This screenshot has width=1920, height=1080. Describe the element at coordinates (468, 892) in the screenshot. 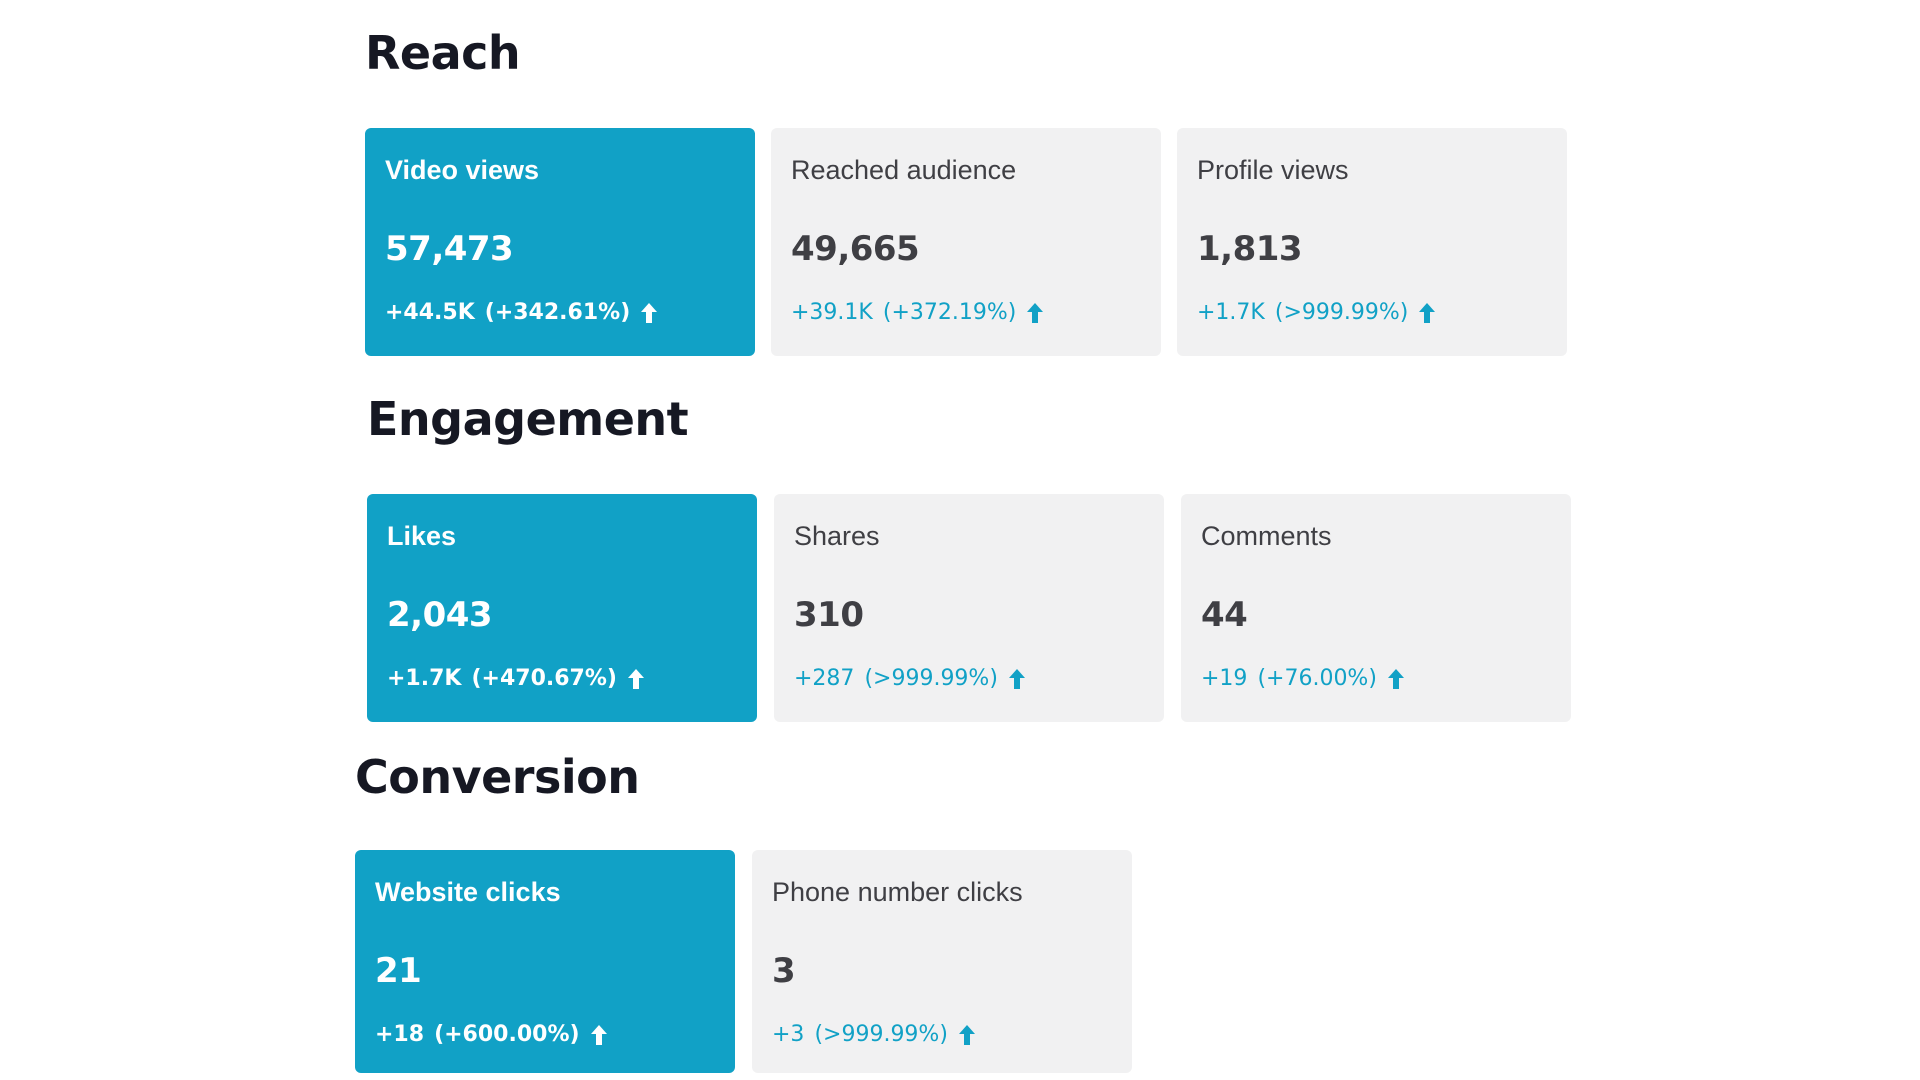

I see `metric-label: Website clicks` at that location.